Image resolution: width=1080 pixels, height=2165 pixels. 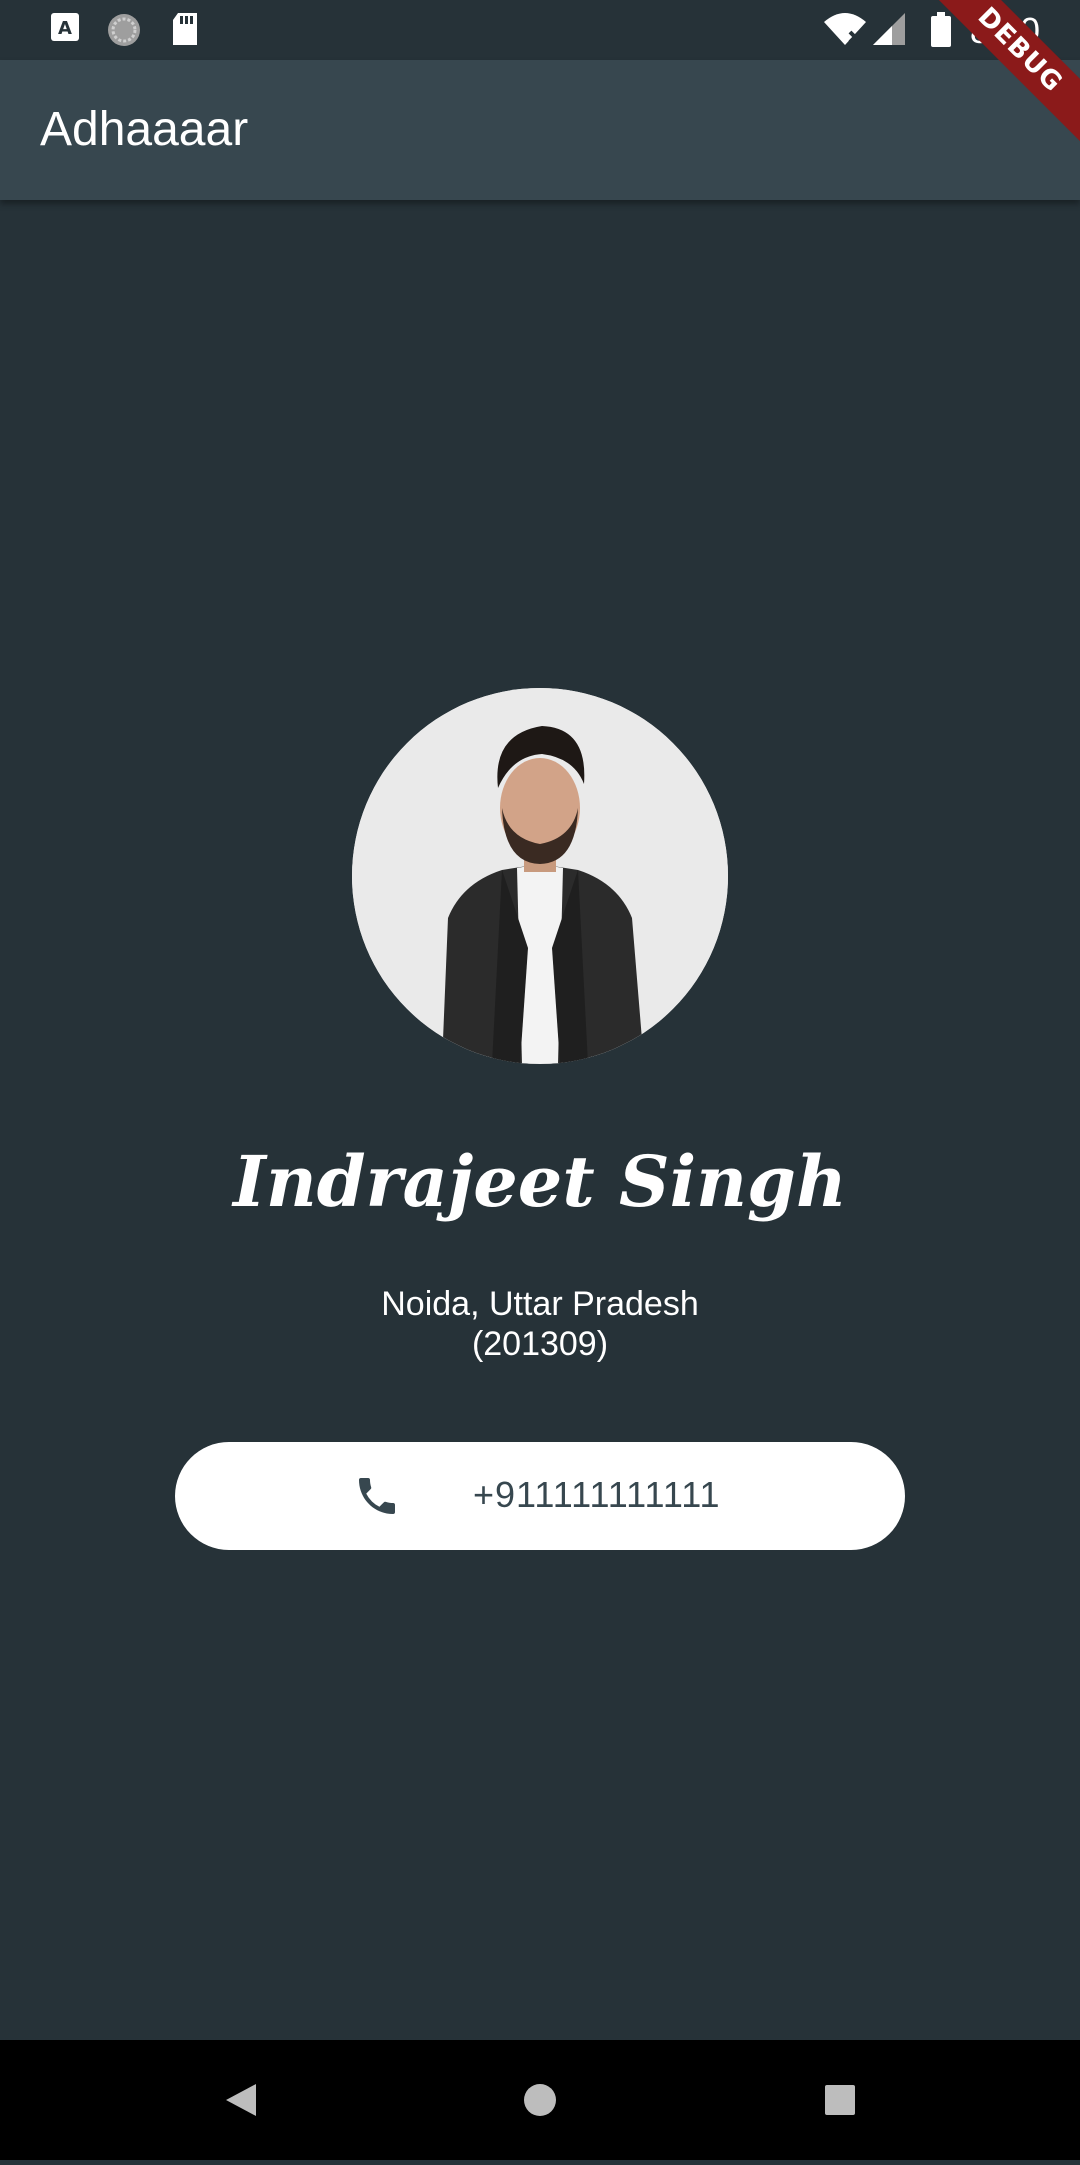 I want to click on font-icon: A, so click(x=65, y=29).